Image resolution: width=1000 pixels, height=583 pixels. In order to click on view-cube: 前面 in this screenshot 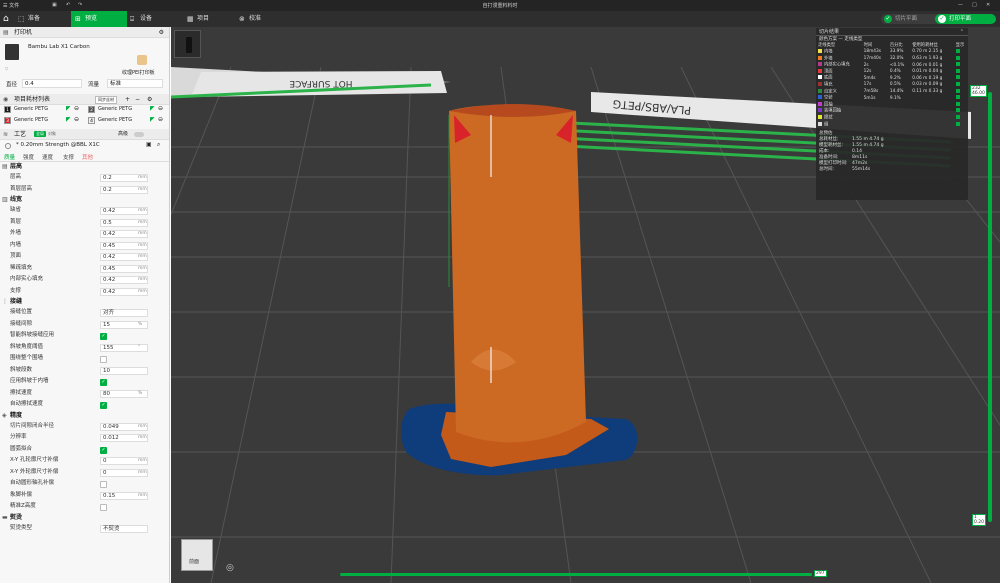, I will do `click(197, 555)`.